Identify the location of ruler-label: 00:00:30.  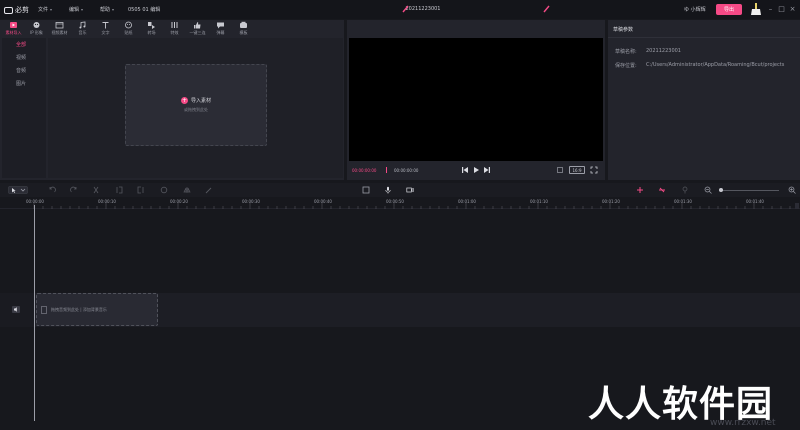
(251, 201).